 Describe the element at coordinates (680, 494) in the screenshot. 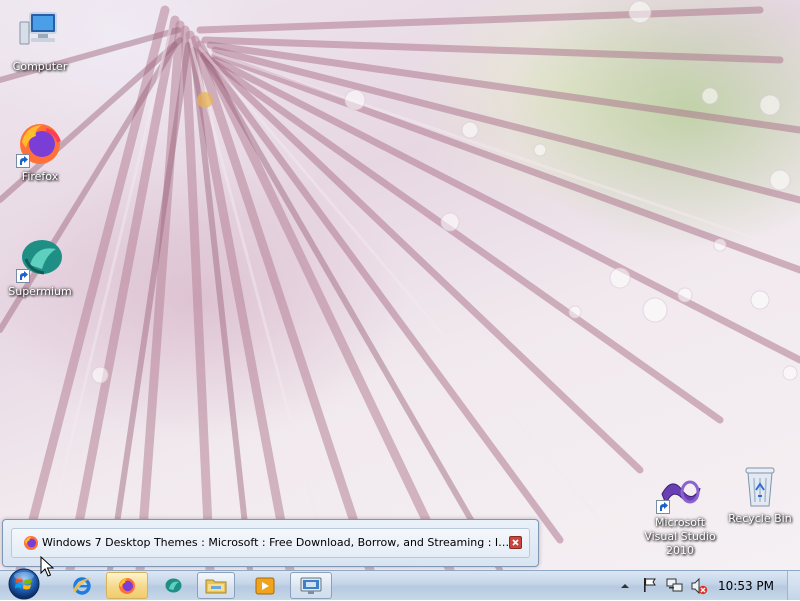

I see `visual-studio-icon` at that location.